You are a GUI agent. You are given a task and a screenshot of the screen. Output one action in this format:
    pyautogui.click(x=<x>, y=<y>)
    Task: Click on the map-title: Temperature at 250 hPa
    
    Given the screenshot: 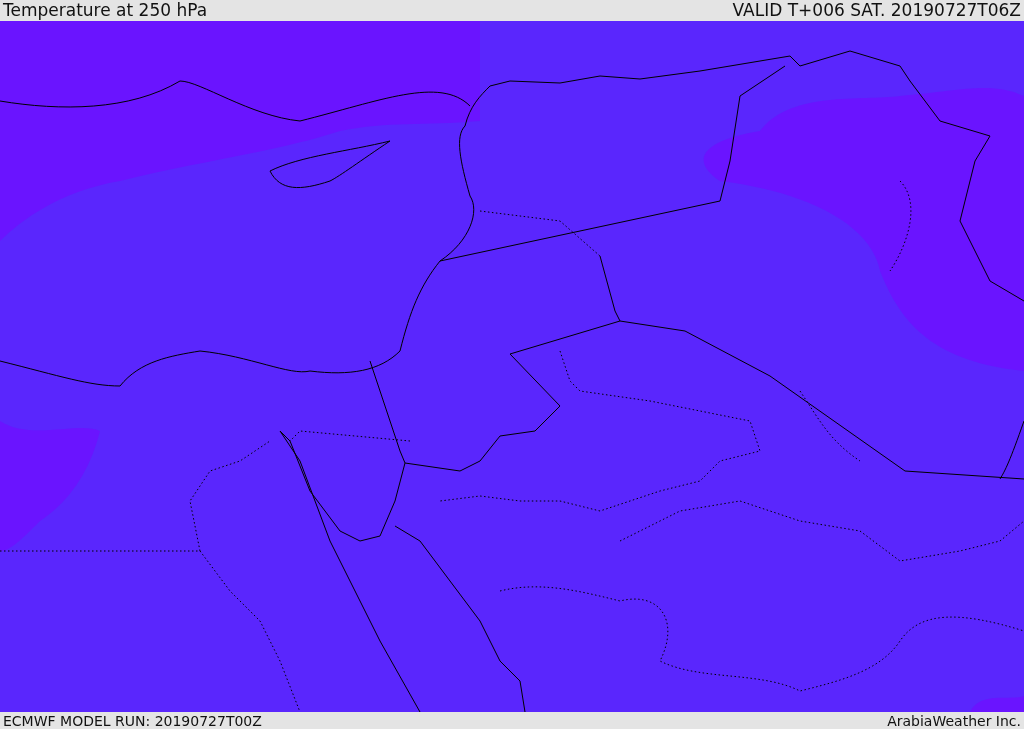 What is the action you would take?
    pyautogui.click(x=105, y=10)
    